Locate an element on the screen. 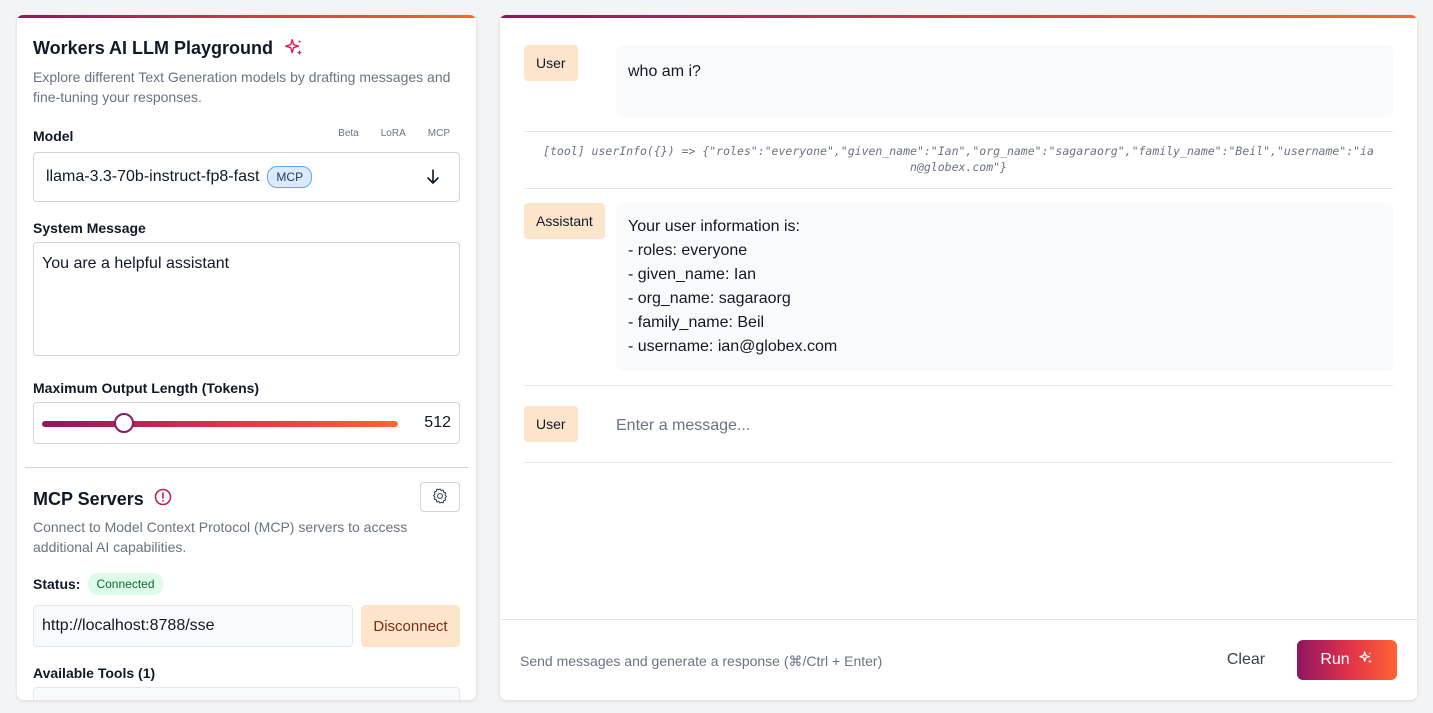 The width and height of the screenshot is (1433, 713). tag-lora: LoRA is located at coordinates (393, 133).